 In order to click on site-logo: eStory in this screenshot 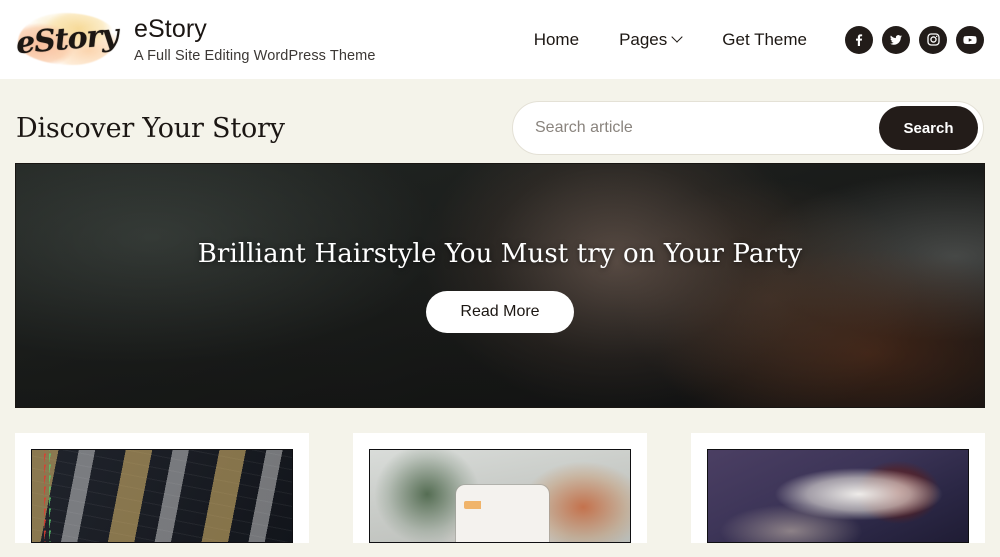, I will do `click(67, 40)`.